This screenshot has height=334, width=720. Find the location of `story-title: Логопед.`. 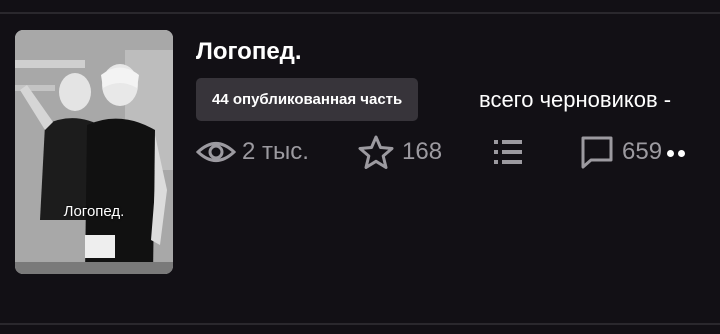

story-title: Логопед. is located at coordinates (249, 52).